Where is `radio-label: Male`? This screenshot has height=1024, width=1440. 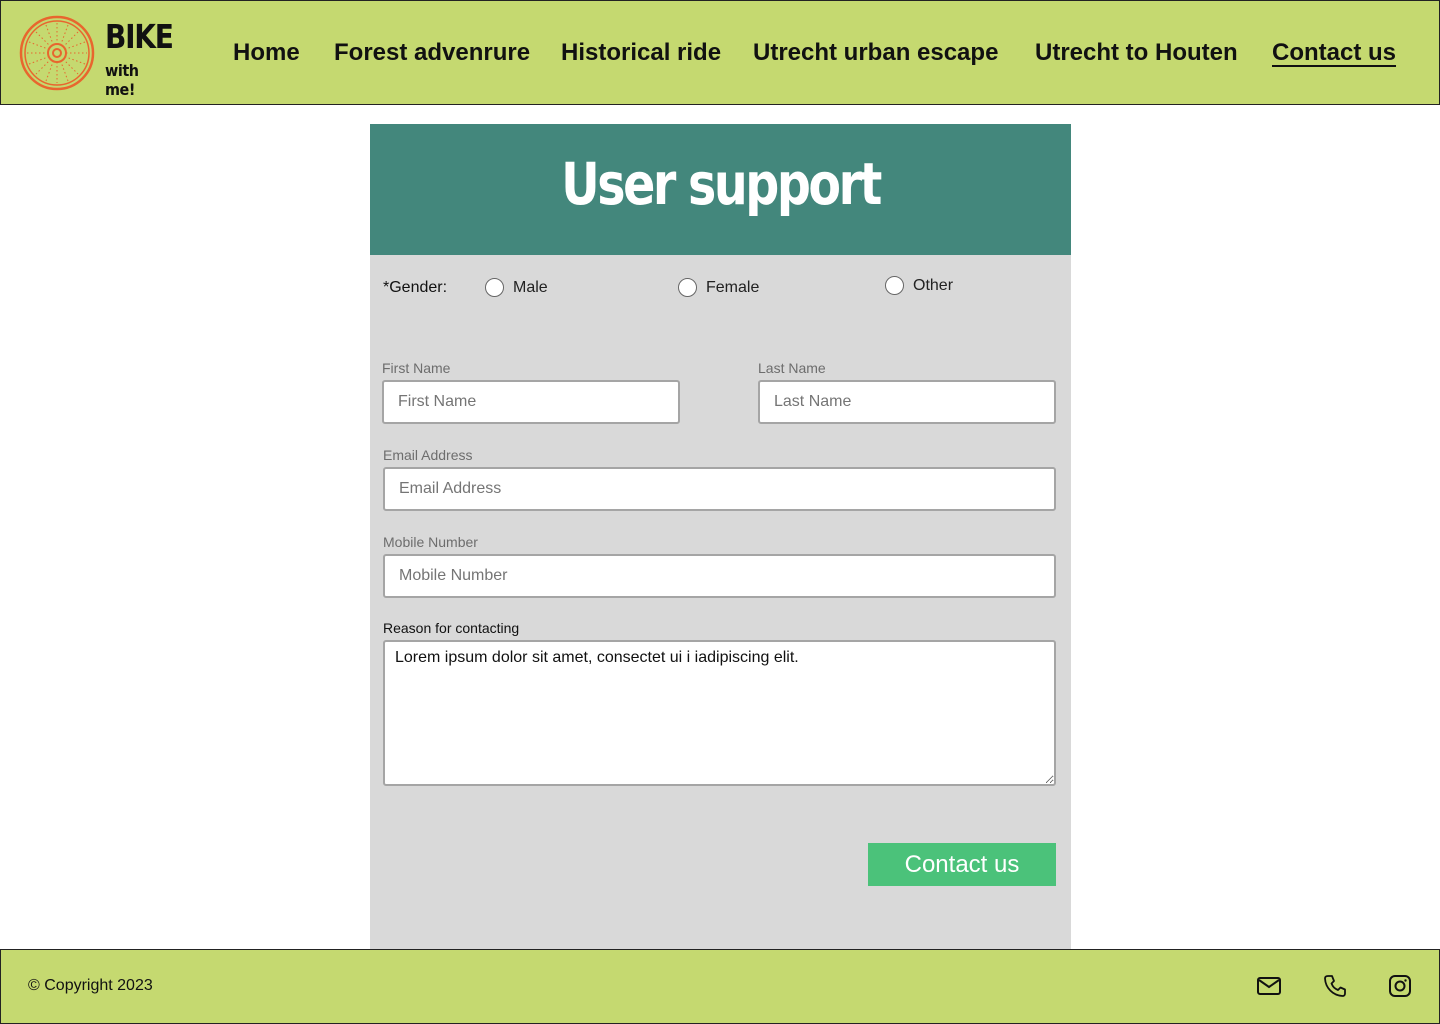
radio-label: Male is located at coordinates (530, 287).